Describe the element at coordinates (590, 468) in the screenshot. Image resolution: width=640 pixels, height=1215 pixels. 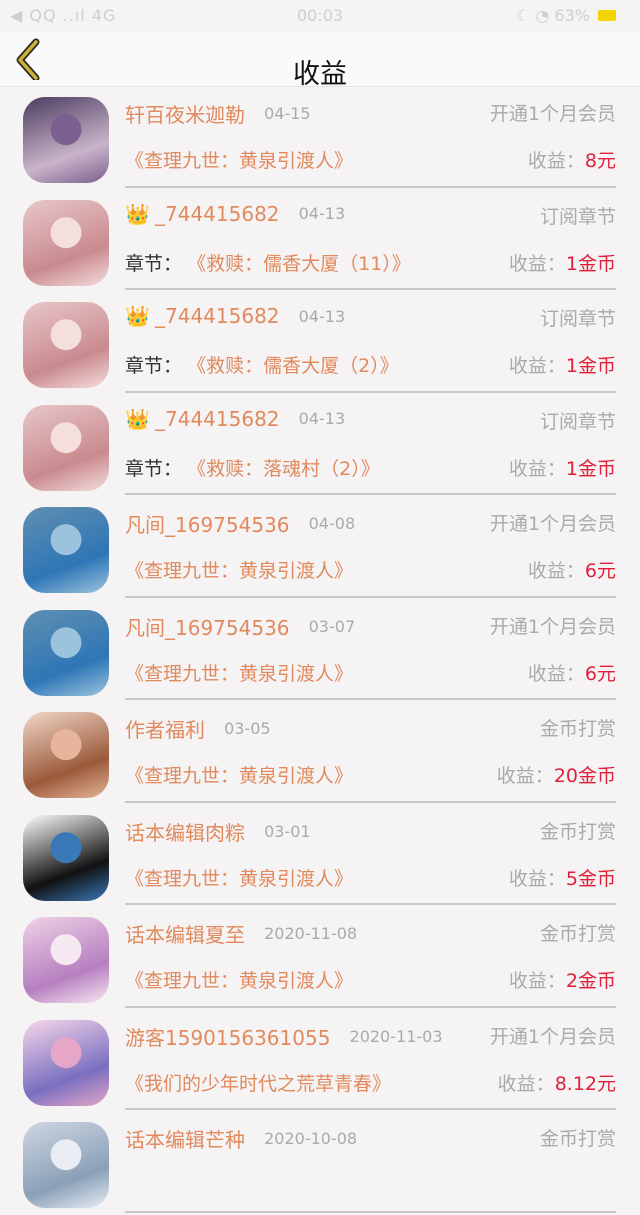
I see `amount-value: 1金币` at that location.